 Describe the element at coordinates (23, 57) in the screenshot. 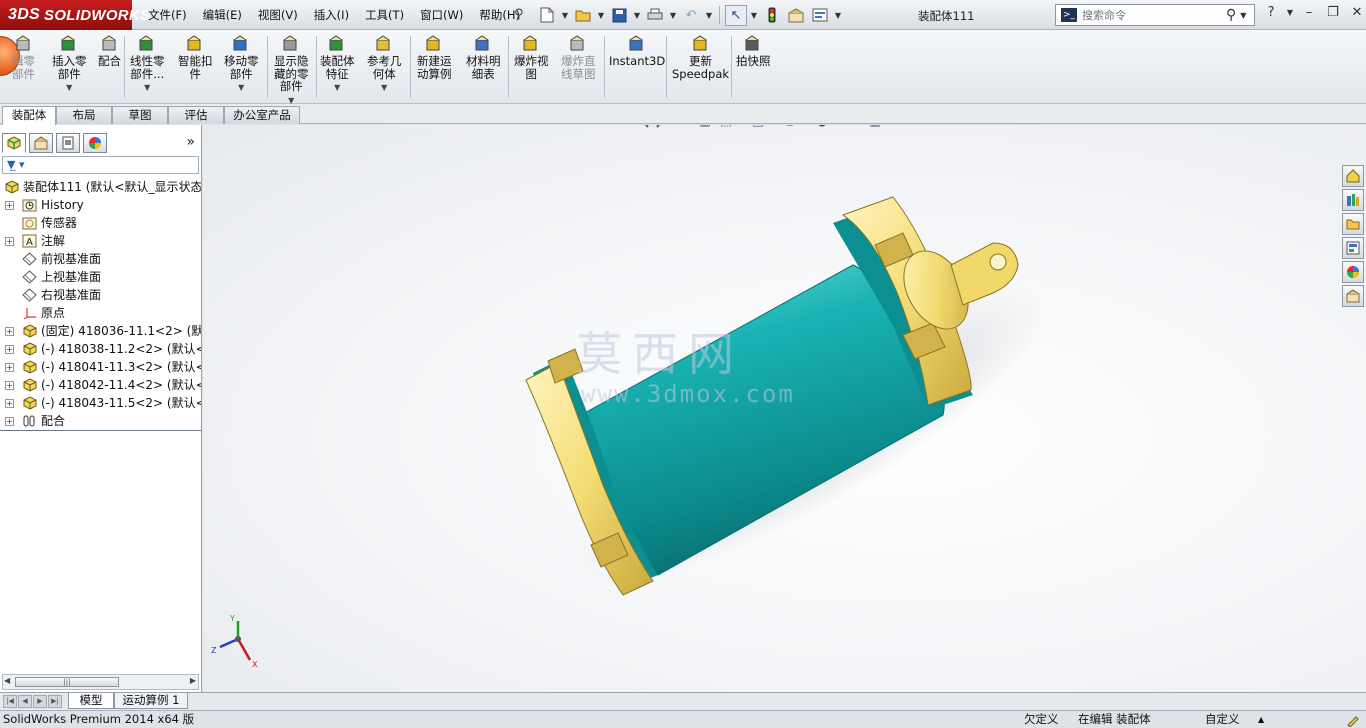

I see `cmd-button-0: 辑零 部件` at that location.